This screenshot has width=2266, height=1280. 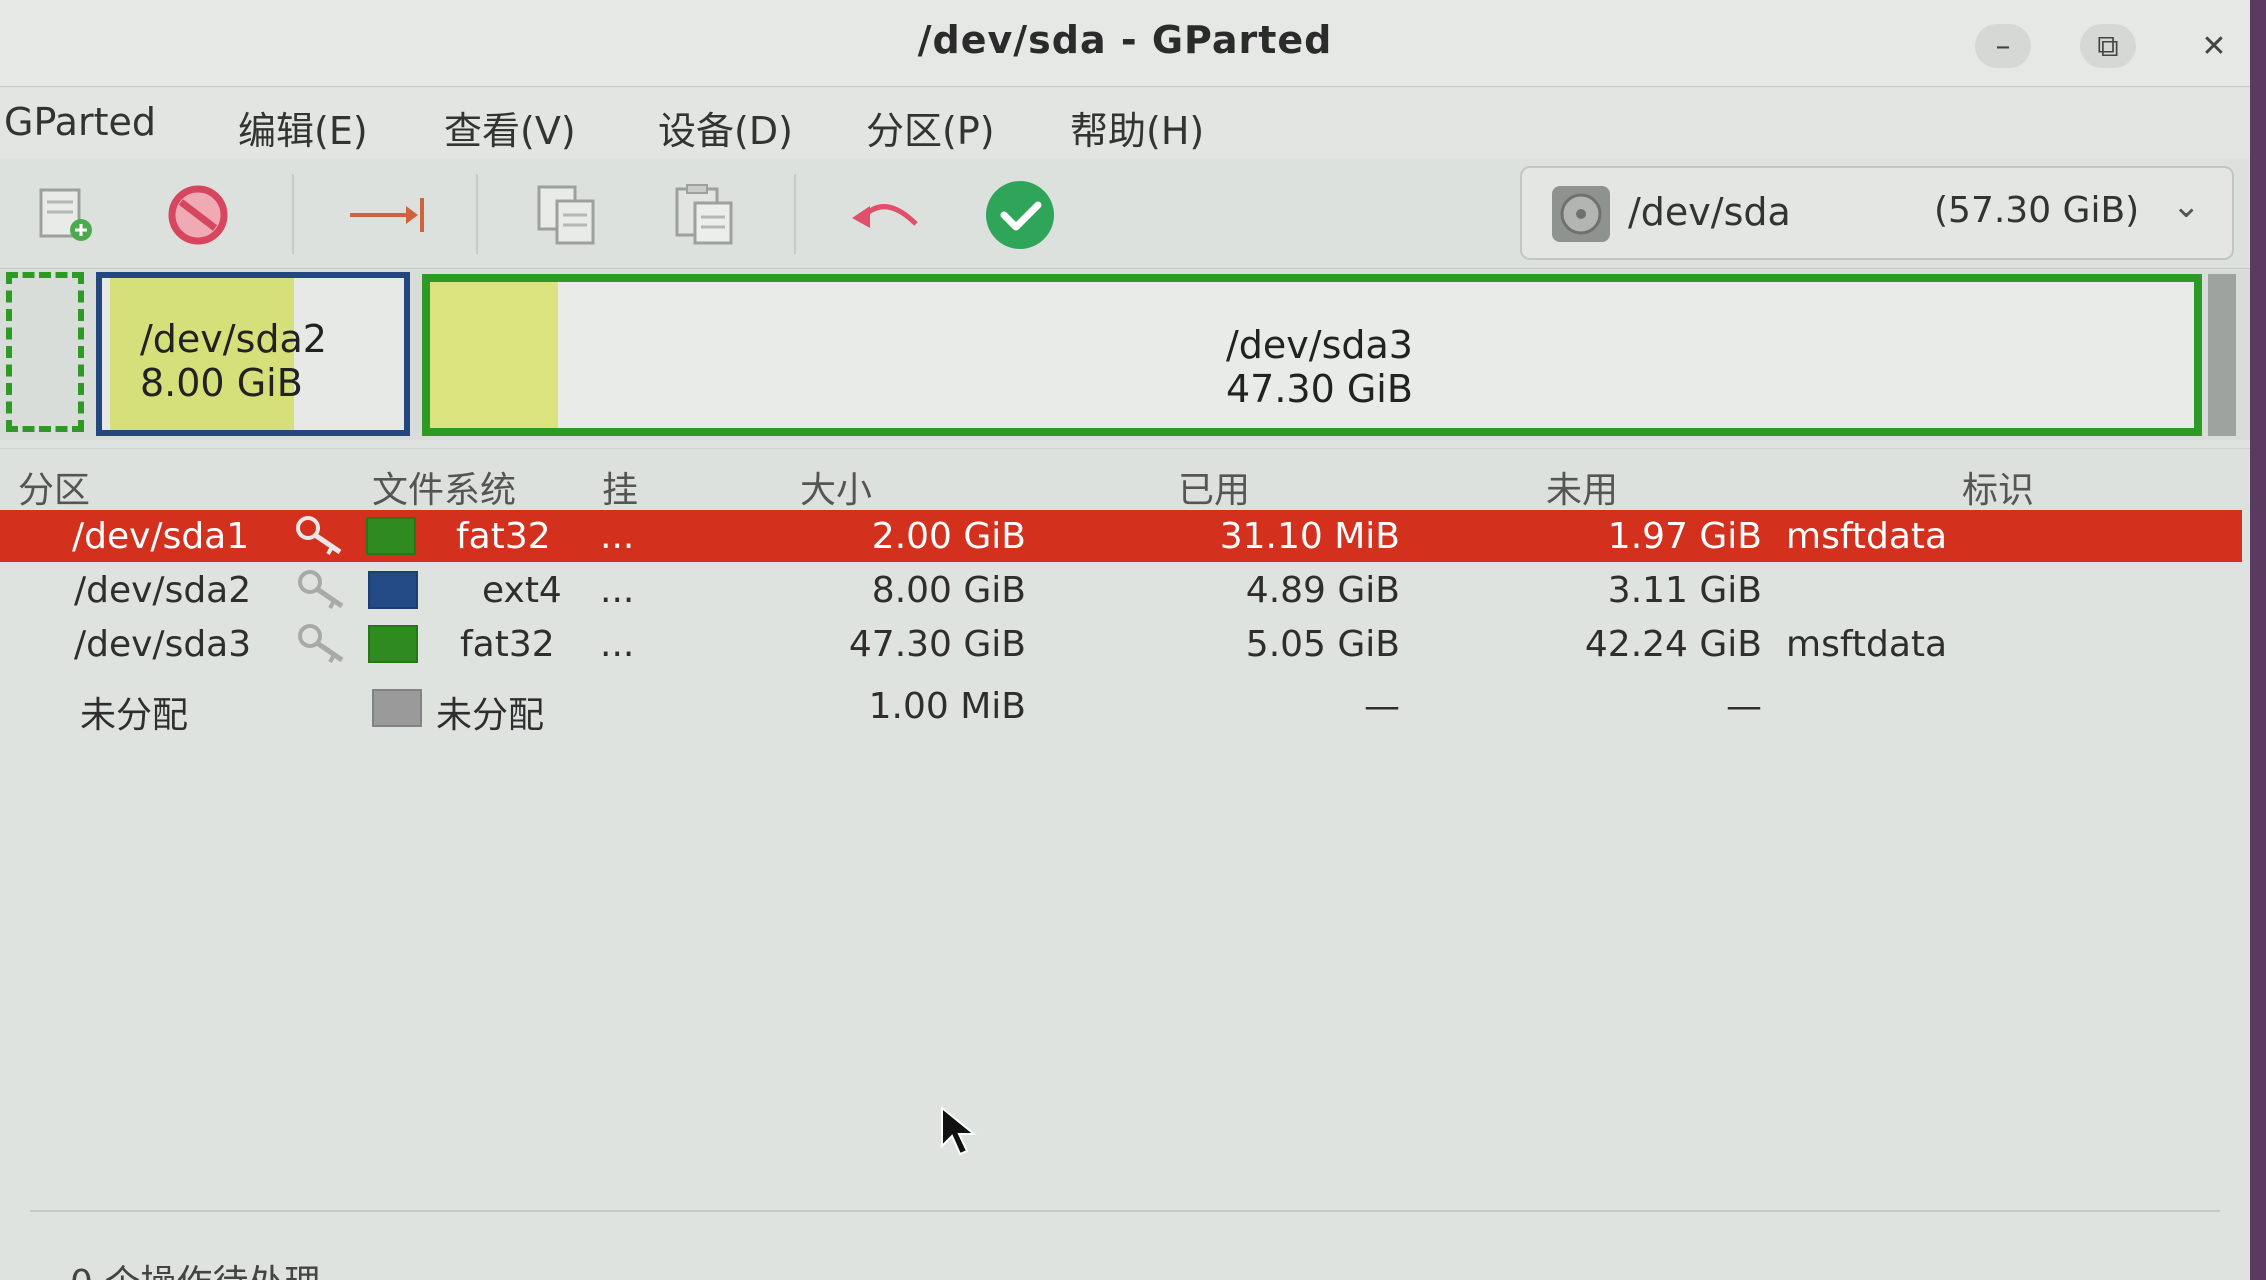 I want to click on filesystem-label: 未分配, so click(x=490, y=715).